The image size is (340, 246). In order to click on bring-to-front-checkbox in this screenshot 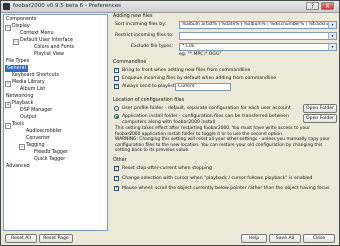, I will do `click(116, 70)`.